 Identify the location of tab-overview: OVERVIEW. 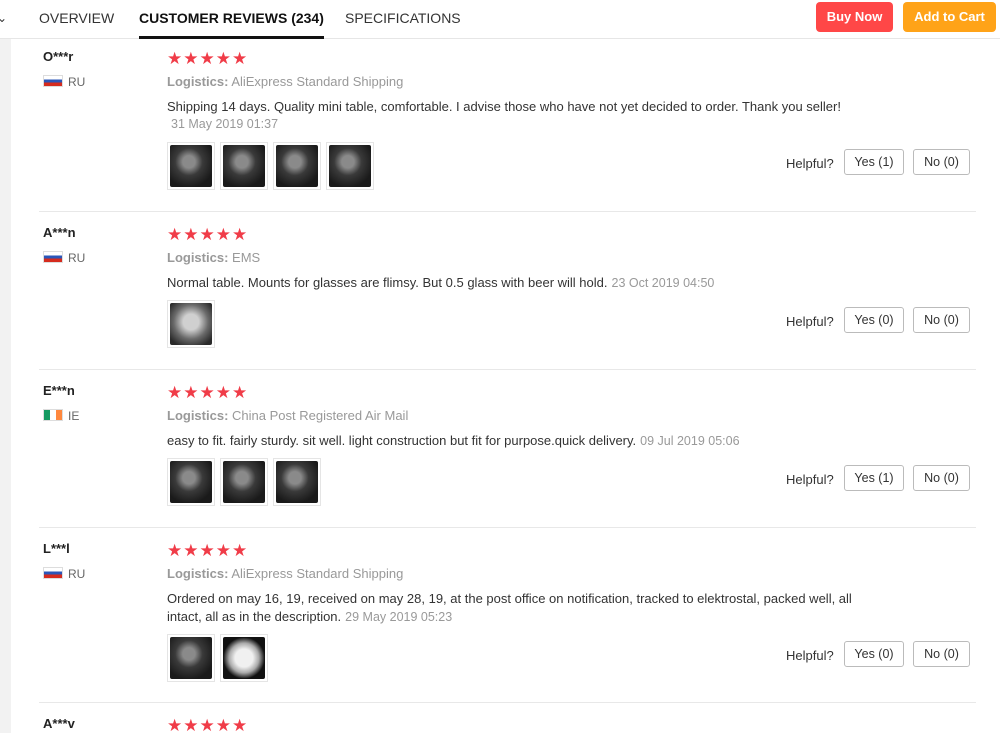
(76, 19).